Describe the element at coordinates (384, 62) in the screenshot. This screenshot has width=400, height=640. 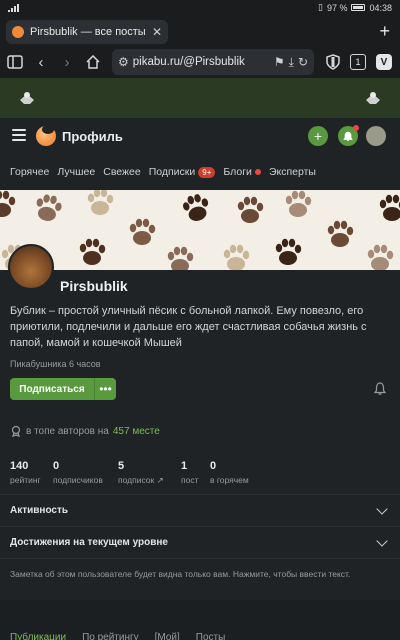
I see `vivaldi-menu-button: V` at that location.